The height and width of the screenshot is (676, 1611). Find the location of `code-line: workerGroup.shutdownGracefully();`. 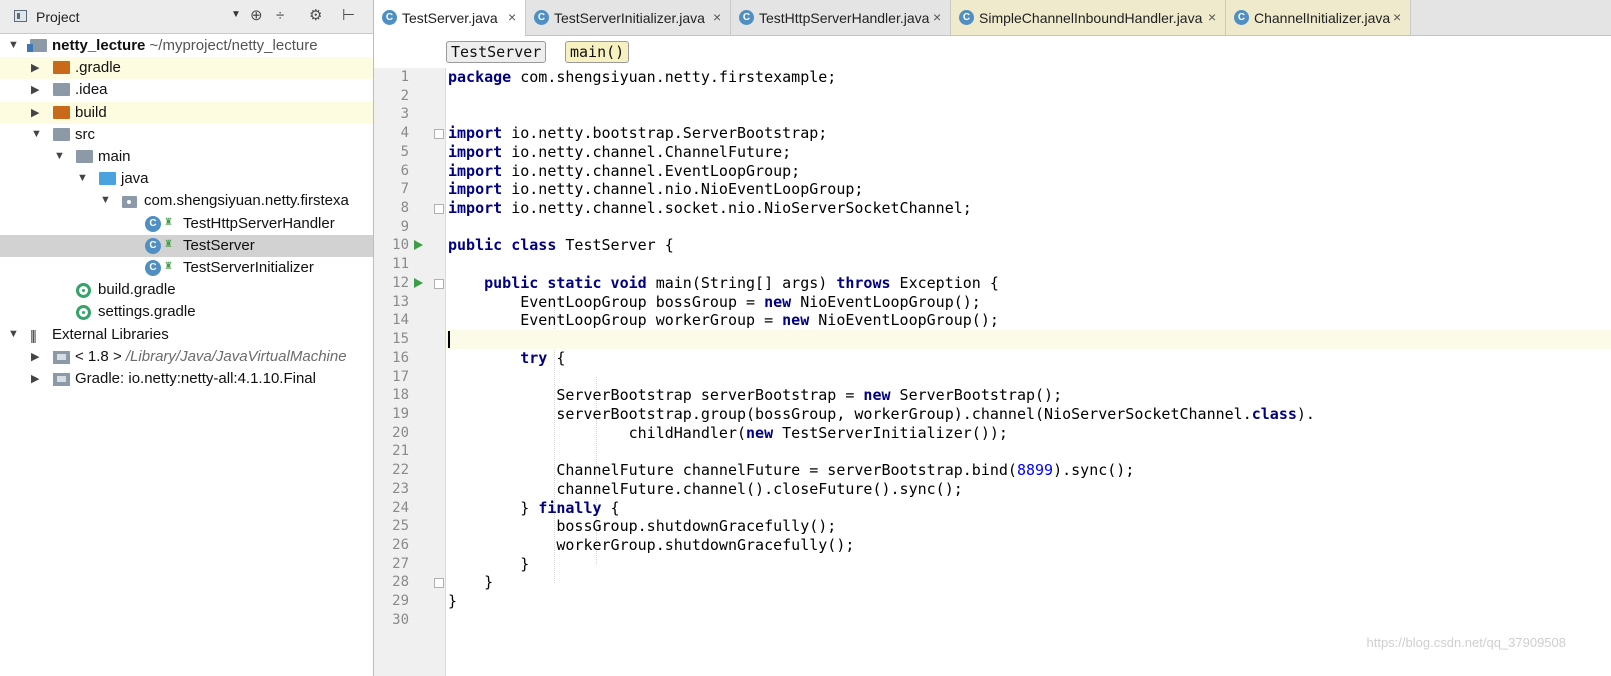

code-line: workerGroup.shutdownGracefully(); is located at coordinates (650, 545).